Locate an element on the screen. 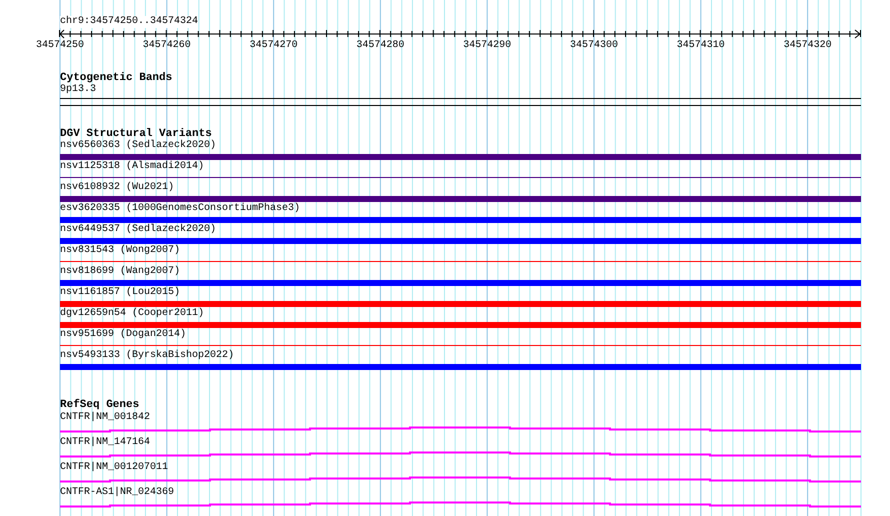 This screenshot has width=890, height=516. ruler-label: 34574270 is located at coordinates (273, 46).